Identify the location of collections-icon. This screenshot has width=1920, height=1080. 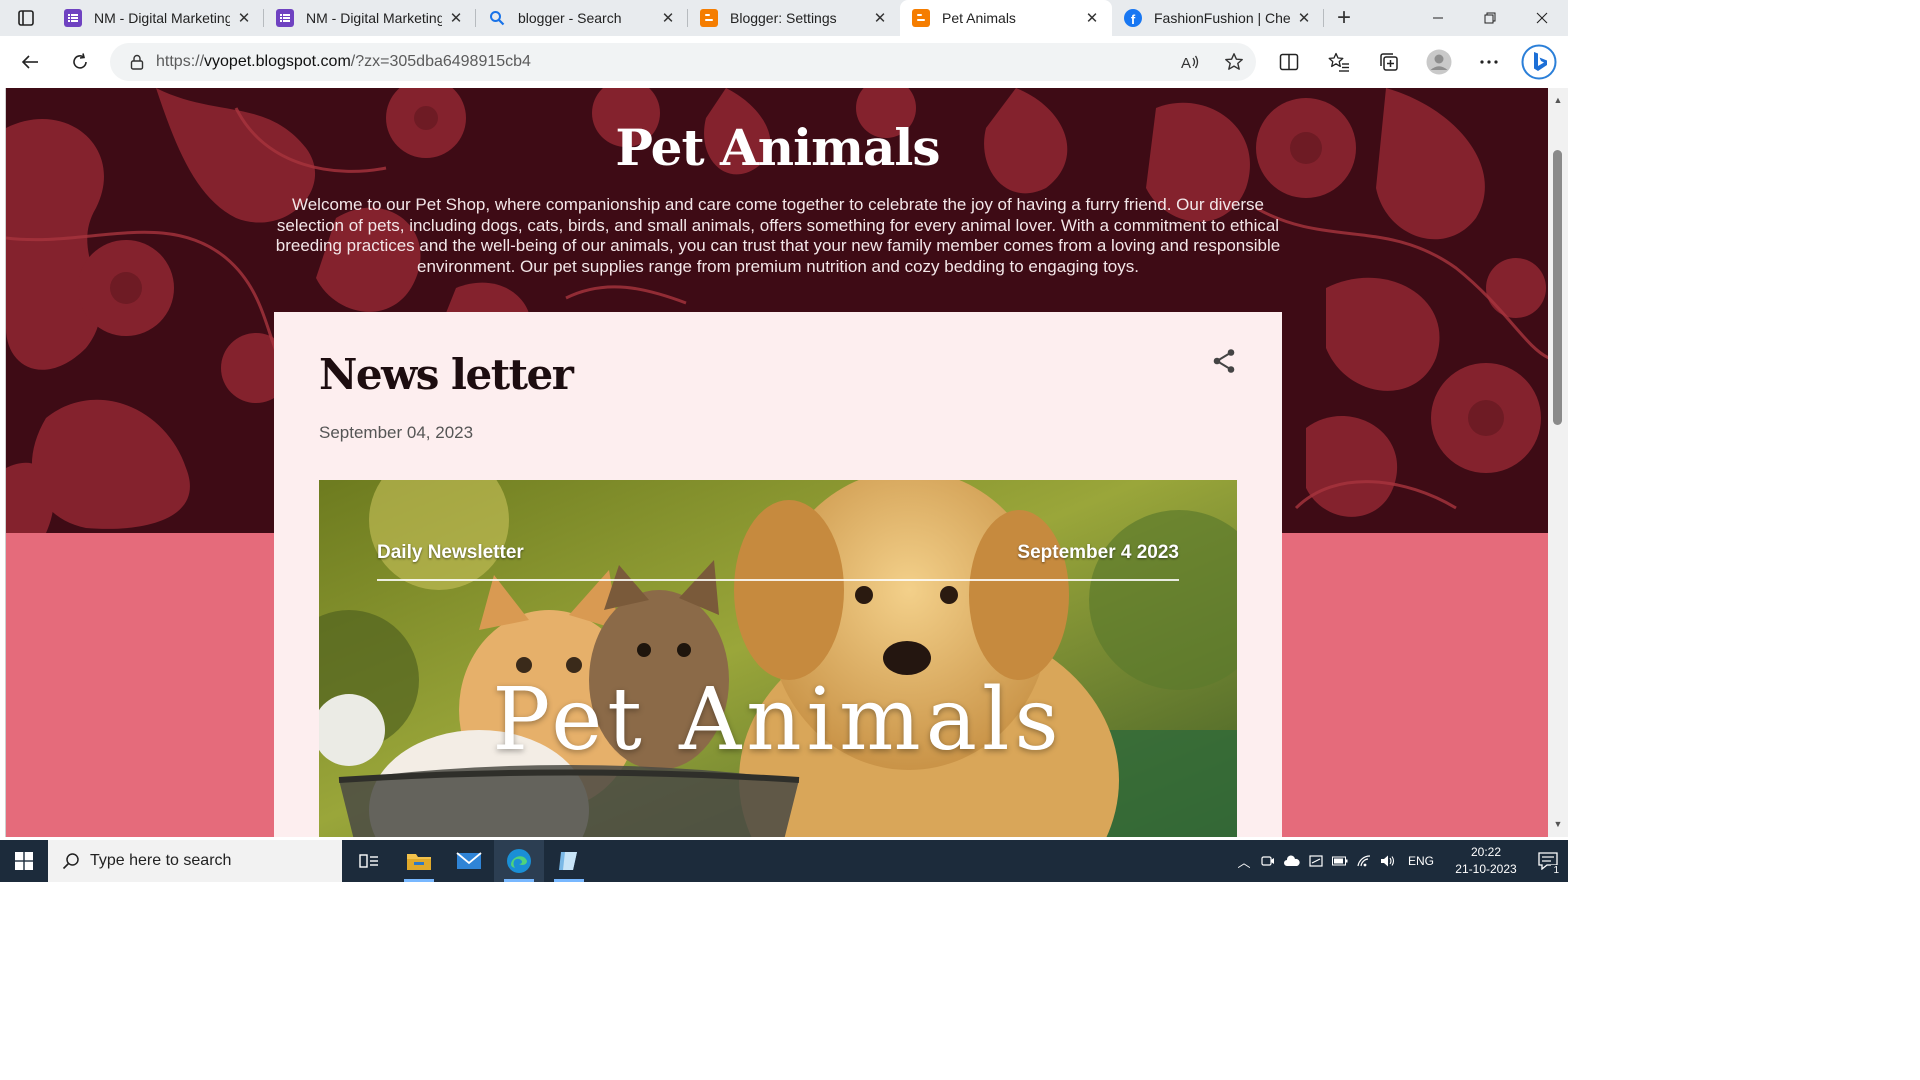
(1389, 62).